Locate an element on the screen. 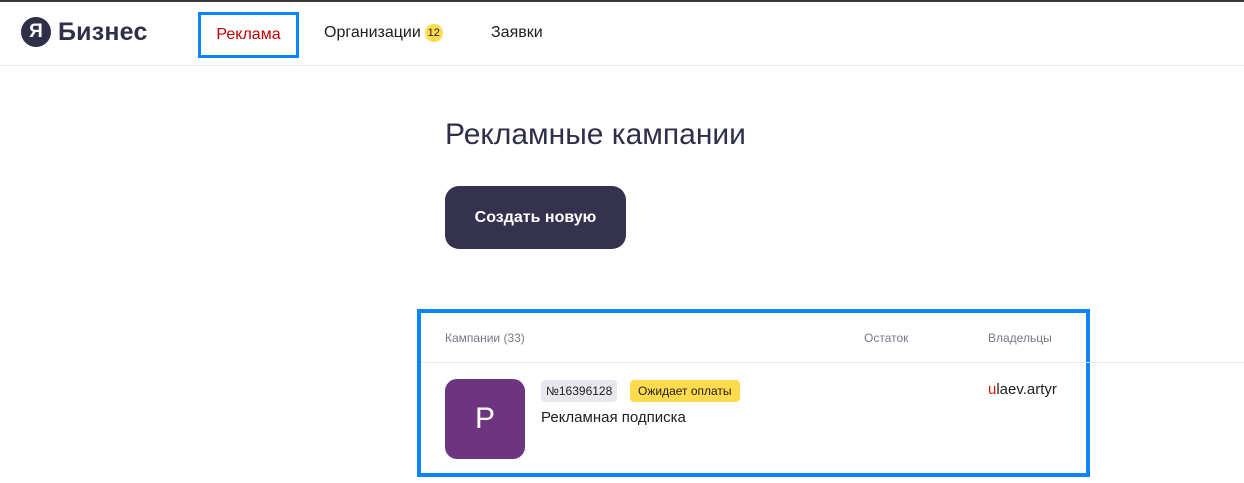 The image size is (1244, 483). campaign-name-link: Рекламная подписка is located at coordinates (613, 418).